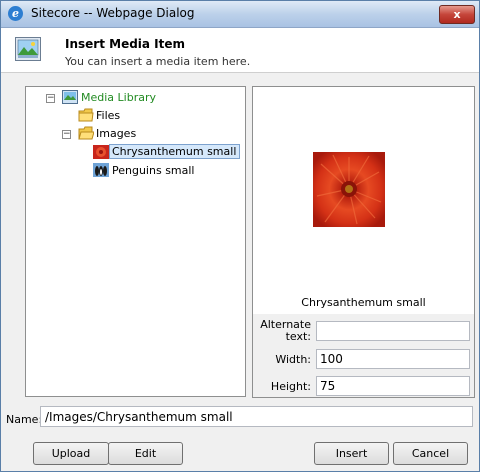  I want to click on alternate-text-label: Alternate text:, so click(282, 331).